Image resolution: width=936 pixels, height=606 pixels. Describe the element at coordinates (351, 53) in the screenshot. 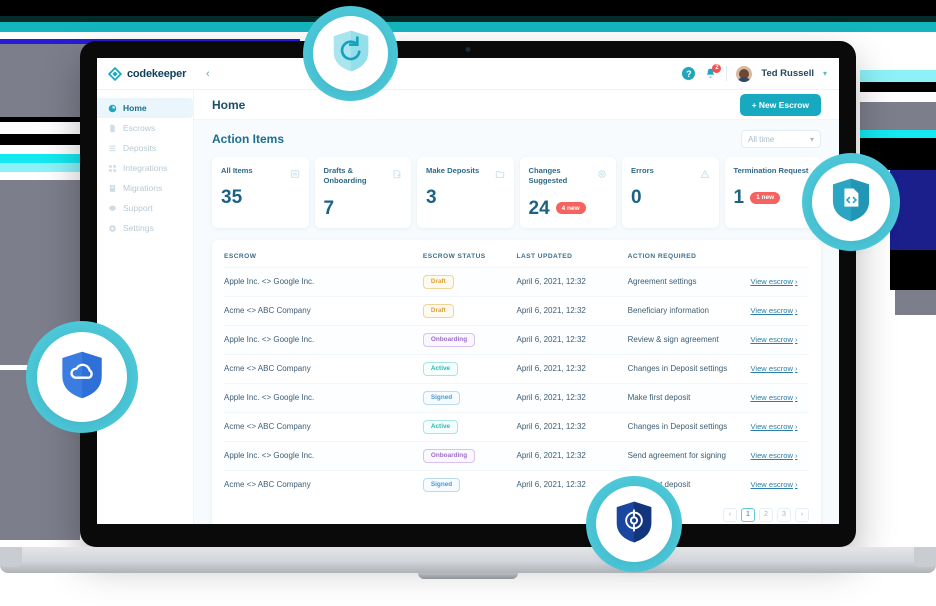

I see `shield-refresh-icon` at that location.